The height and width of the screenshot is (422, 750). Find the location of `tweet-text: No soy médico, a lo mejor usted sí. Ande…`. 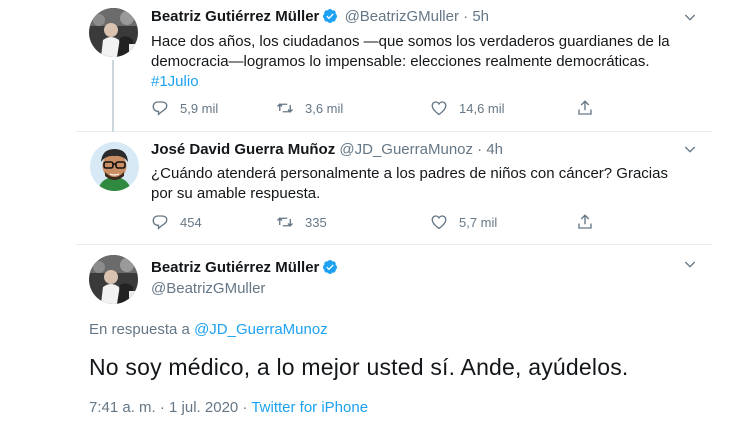

tweet-text: No soy médico, a lo mejor usted sí. Ande… is located at coordinates (359, 367).